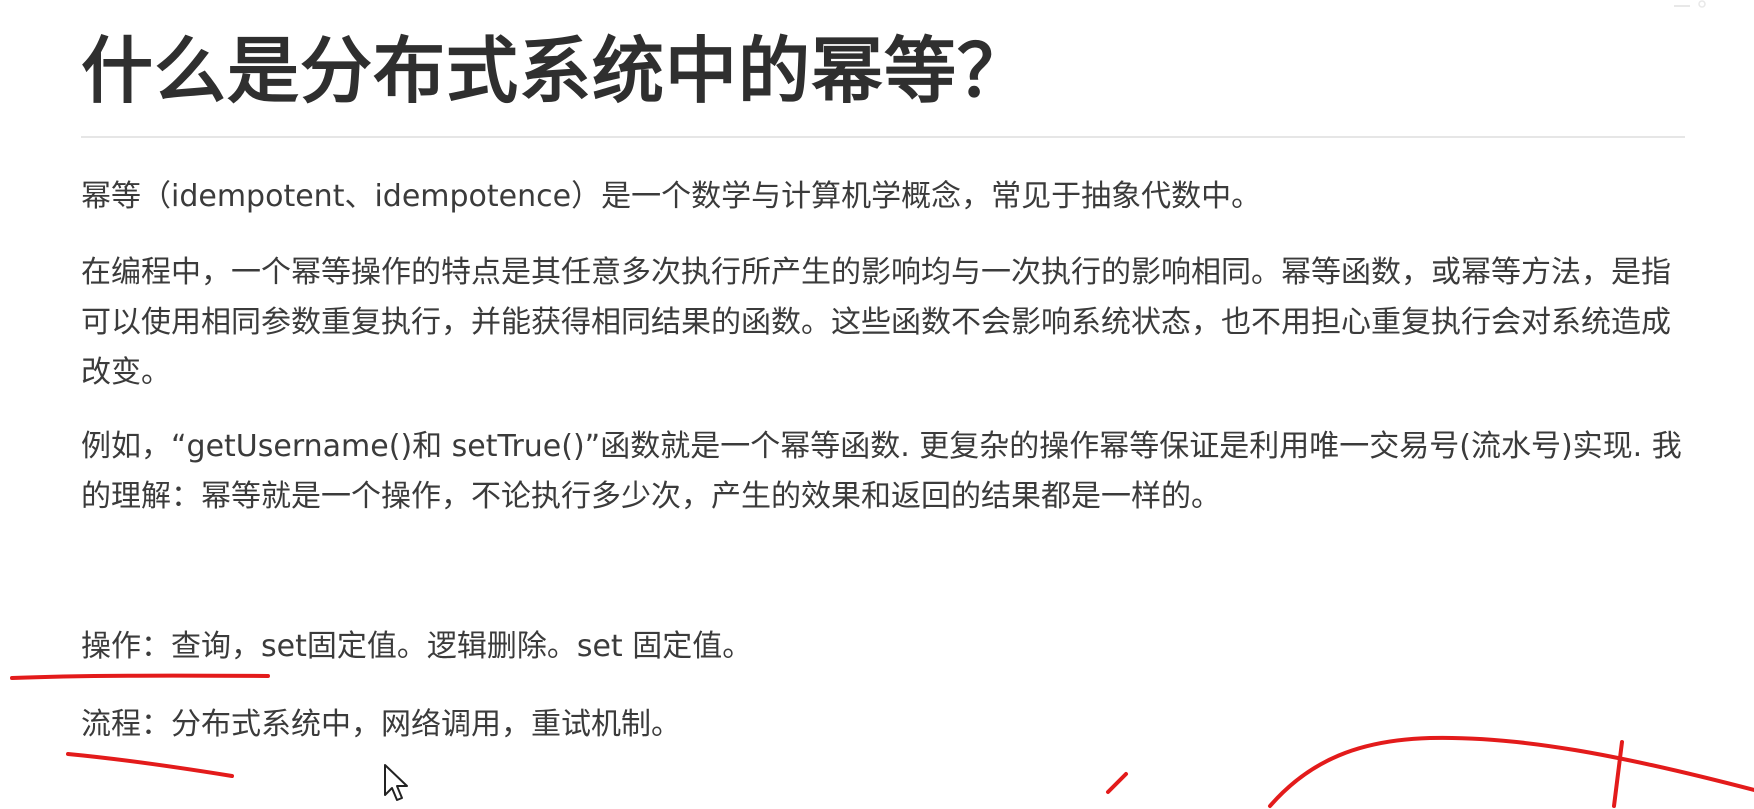  Describe the element at coordinates (883, 137) in the screenshot. I see `title-divider` at that location.